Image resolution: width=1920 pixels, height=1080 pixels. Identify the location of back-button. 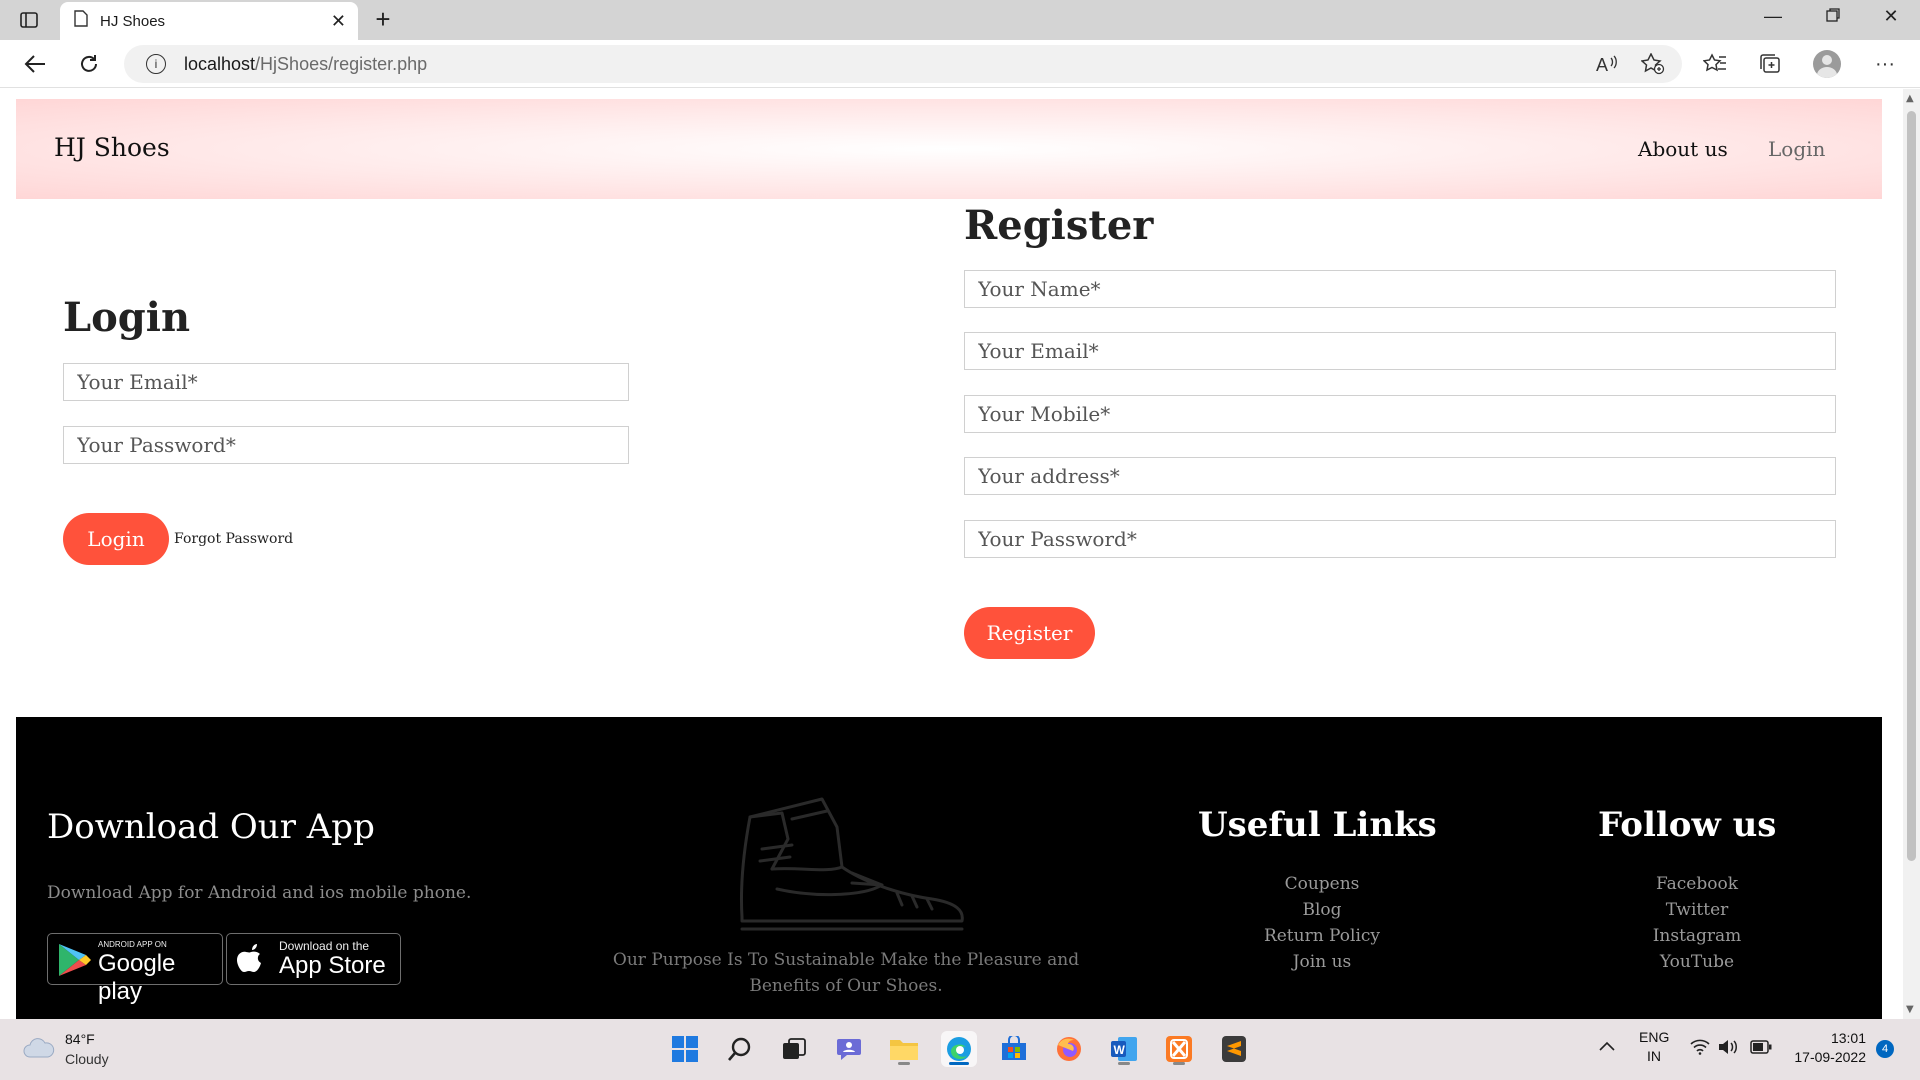
(35, 64).